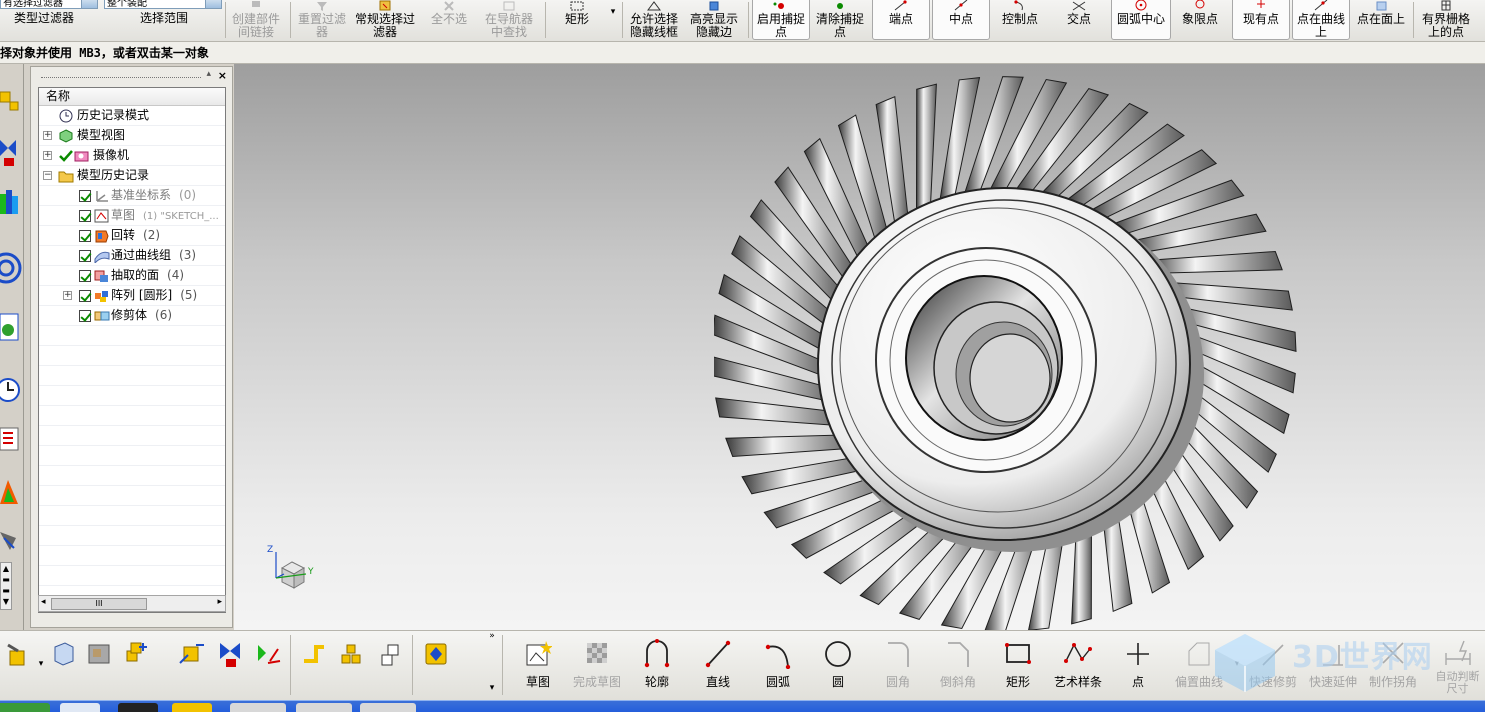  Describe the element at coordinates (256, 20) in the screenshot. I see `create-component-link-button: 创建部件间链接` at that location.